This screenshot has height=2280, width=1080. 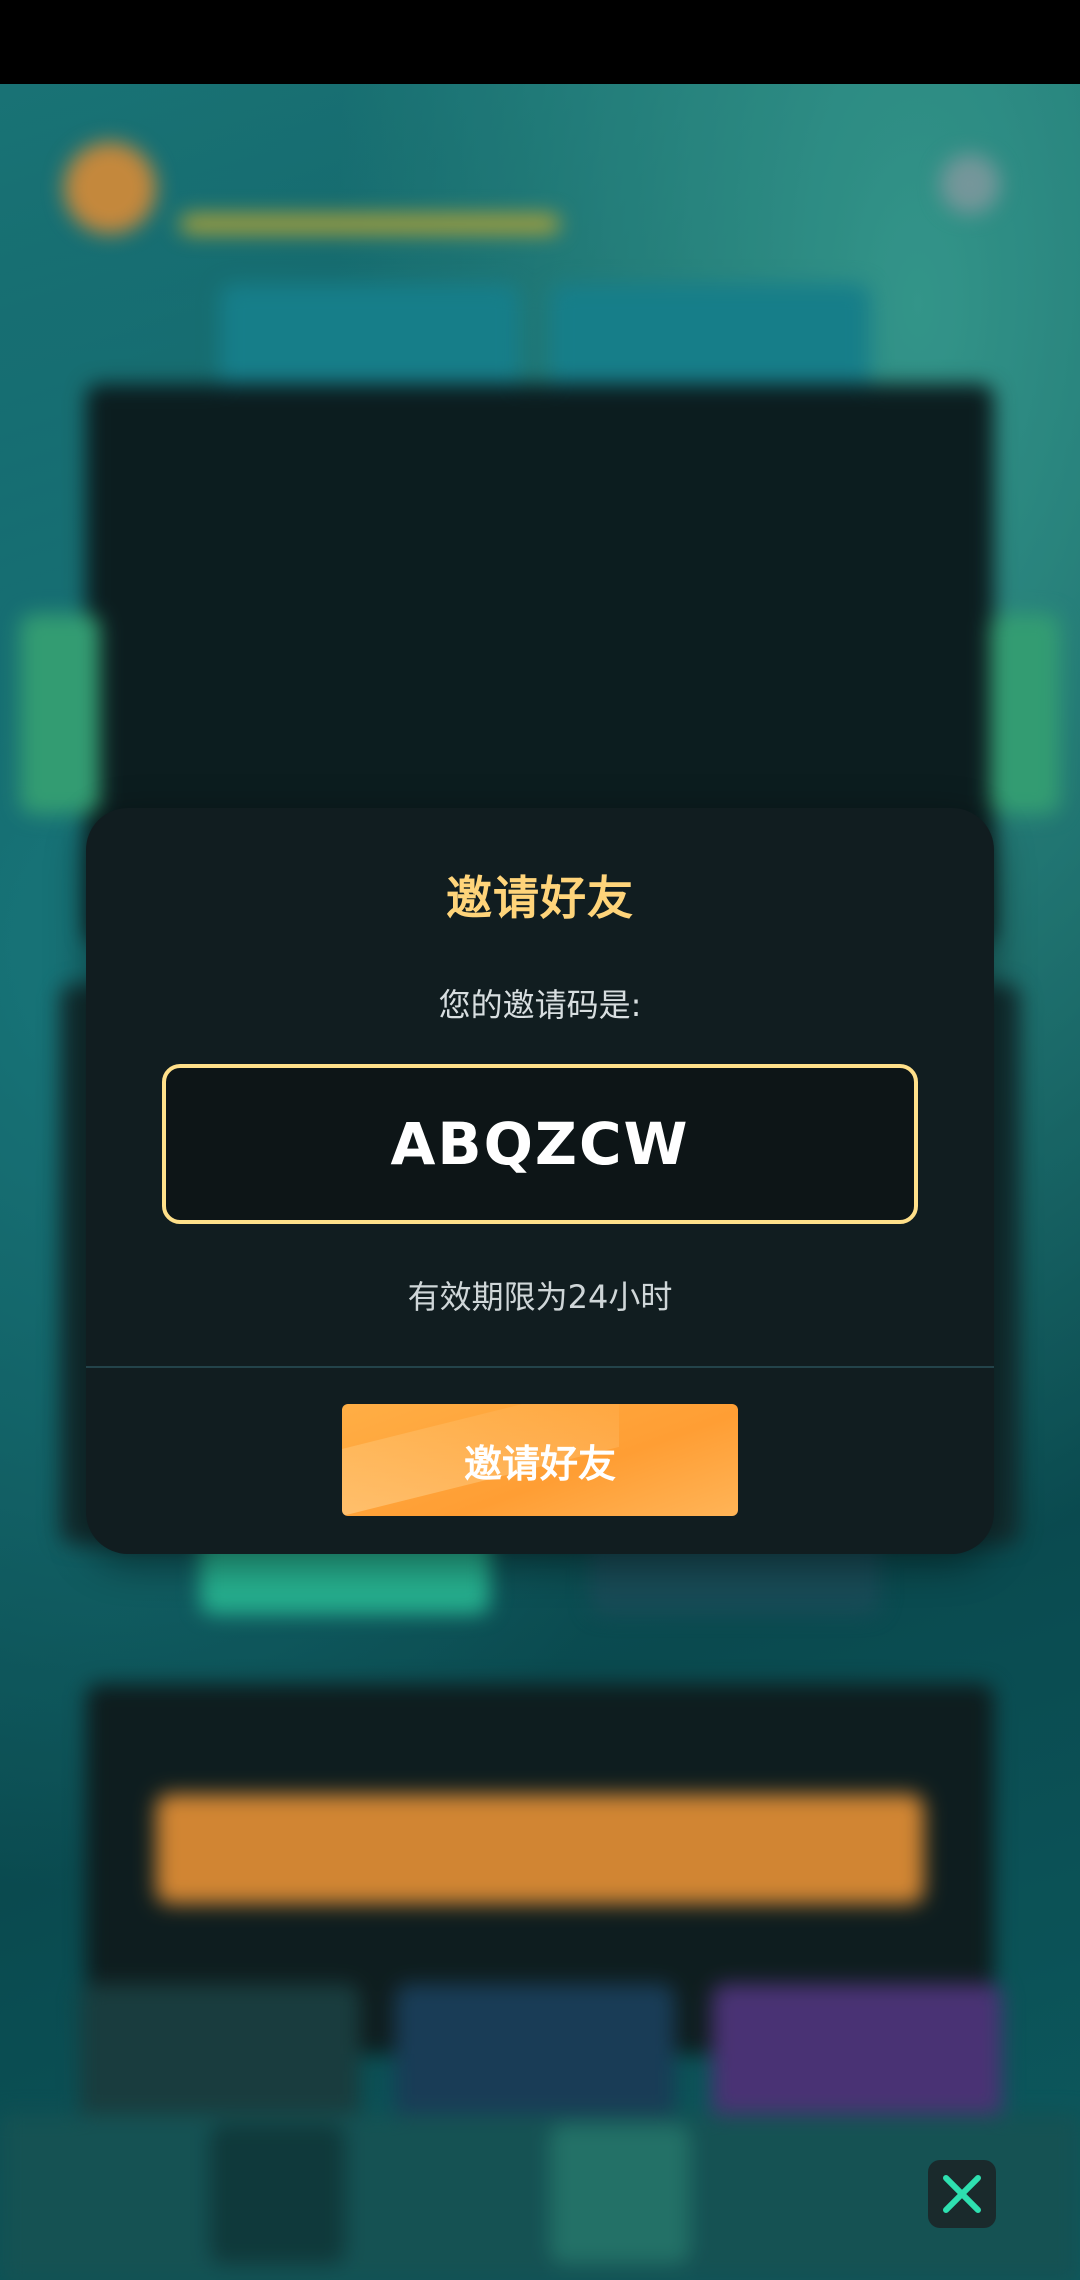 What do you see at coordinates (540, 898) in the screenshot?
I see `dialog-title: 邀请好友` at bounding box center [540, 898].